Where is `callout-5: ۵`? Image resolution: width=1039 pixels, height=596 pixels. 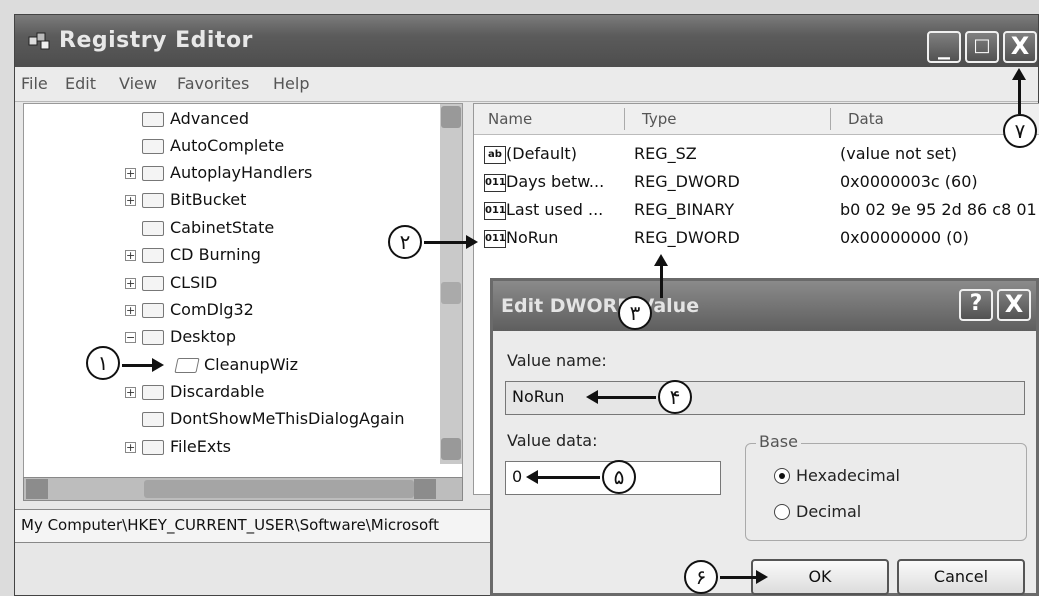 callout-5: ۵ is located at coordinates (619, 477).